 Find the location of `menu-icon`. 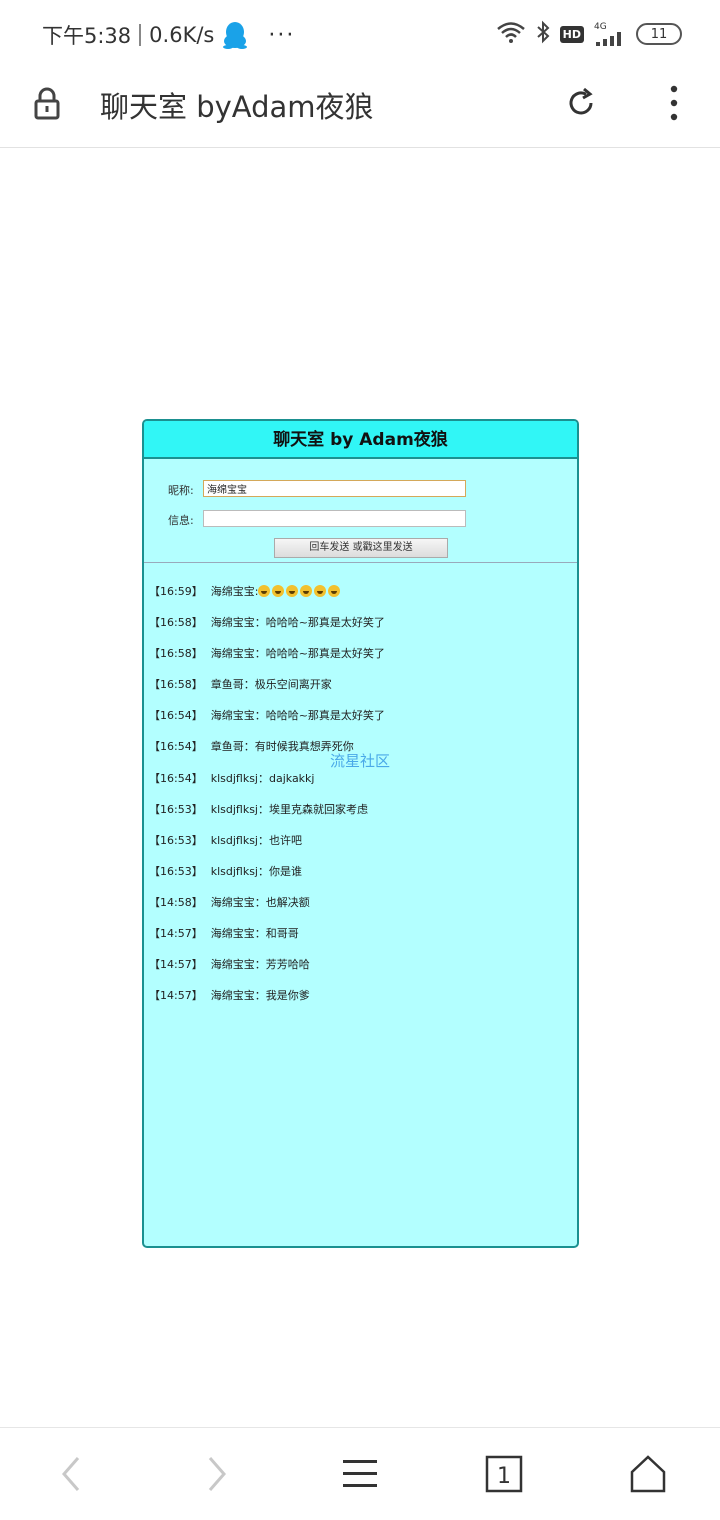

menu-icon is located at coordinates (360, 1474).